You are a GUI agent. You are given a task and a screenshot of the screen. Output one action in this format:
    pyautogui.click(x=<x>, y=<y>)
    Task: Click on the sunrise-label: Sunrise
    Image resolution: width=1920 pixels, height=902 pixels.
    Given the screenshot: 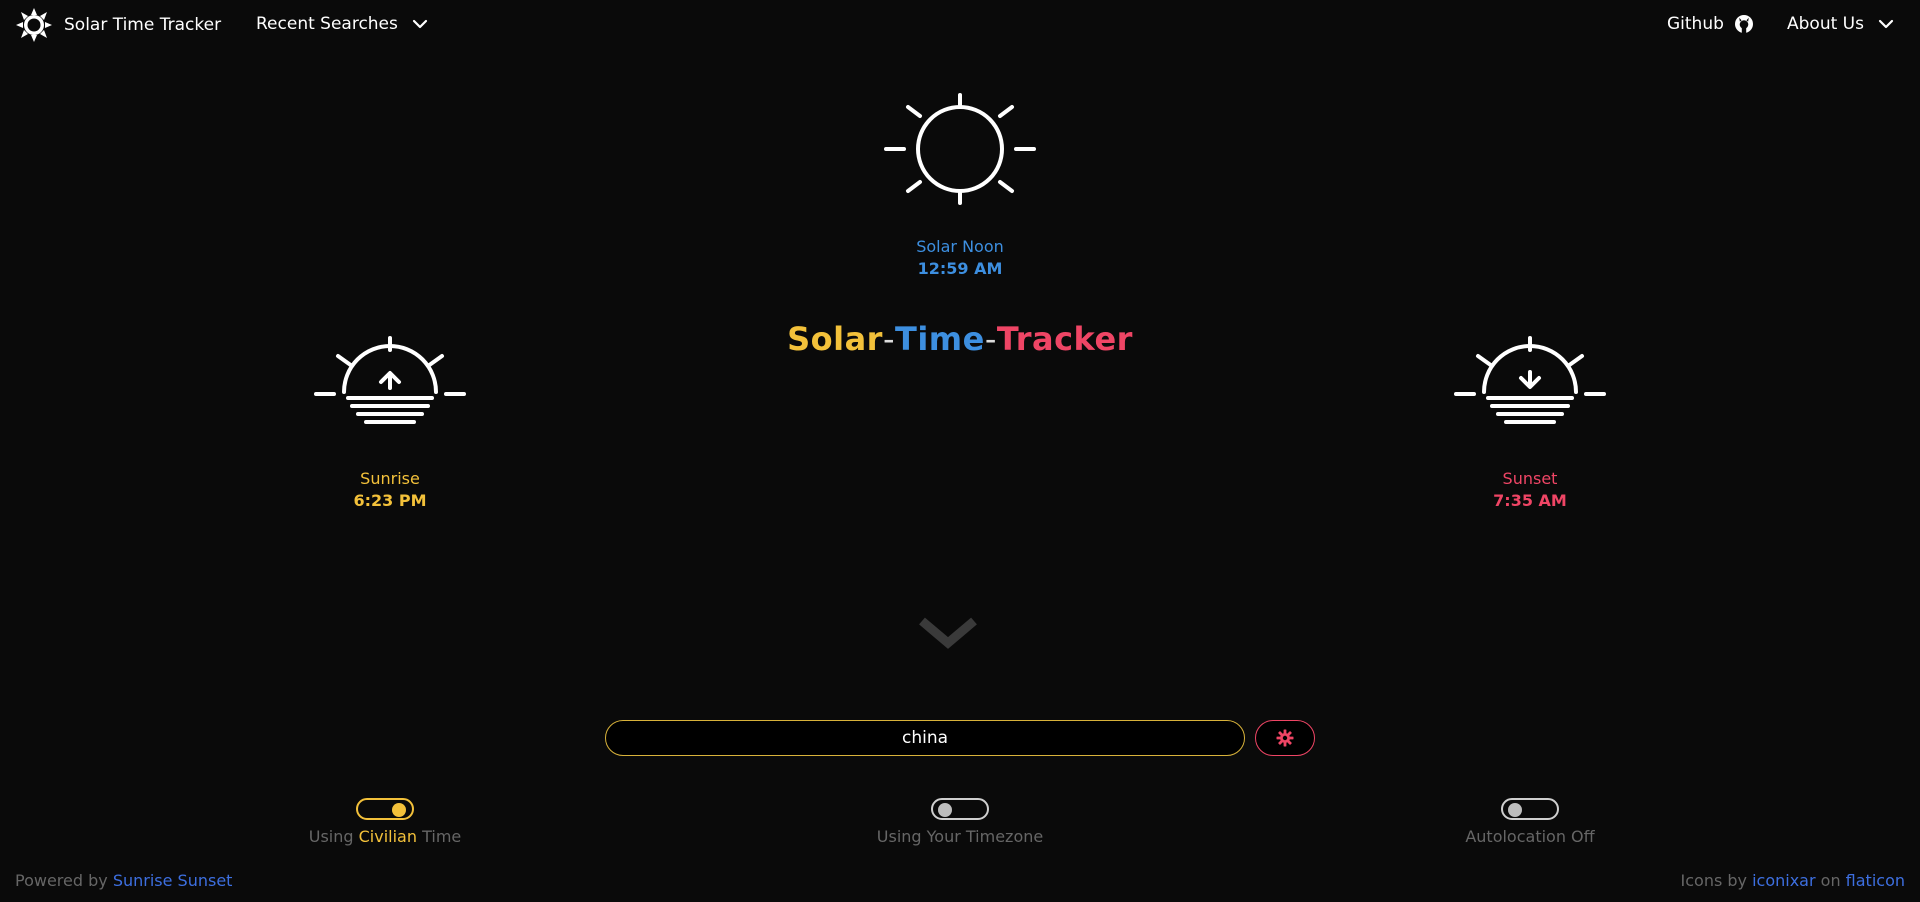 What is the action you would take?
    pyautogui.click(x=390, y=478)
    